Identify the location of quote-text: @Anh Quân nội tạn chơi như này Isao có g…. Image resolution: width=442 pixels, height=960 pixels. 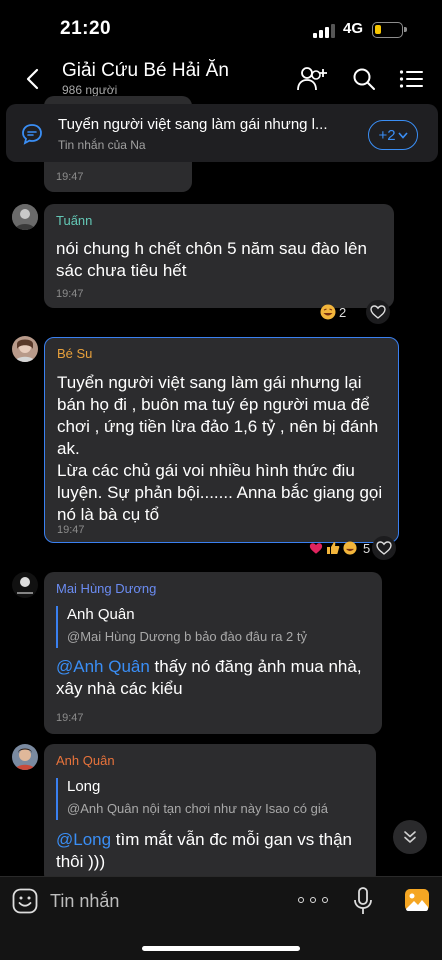
(197, 808).